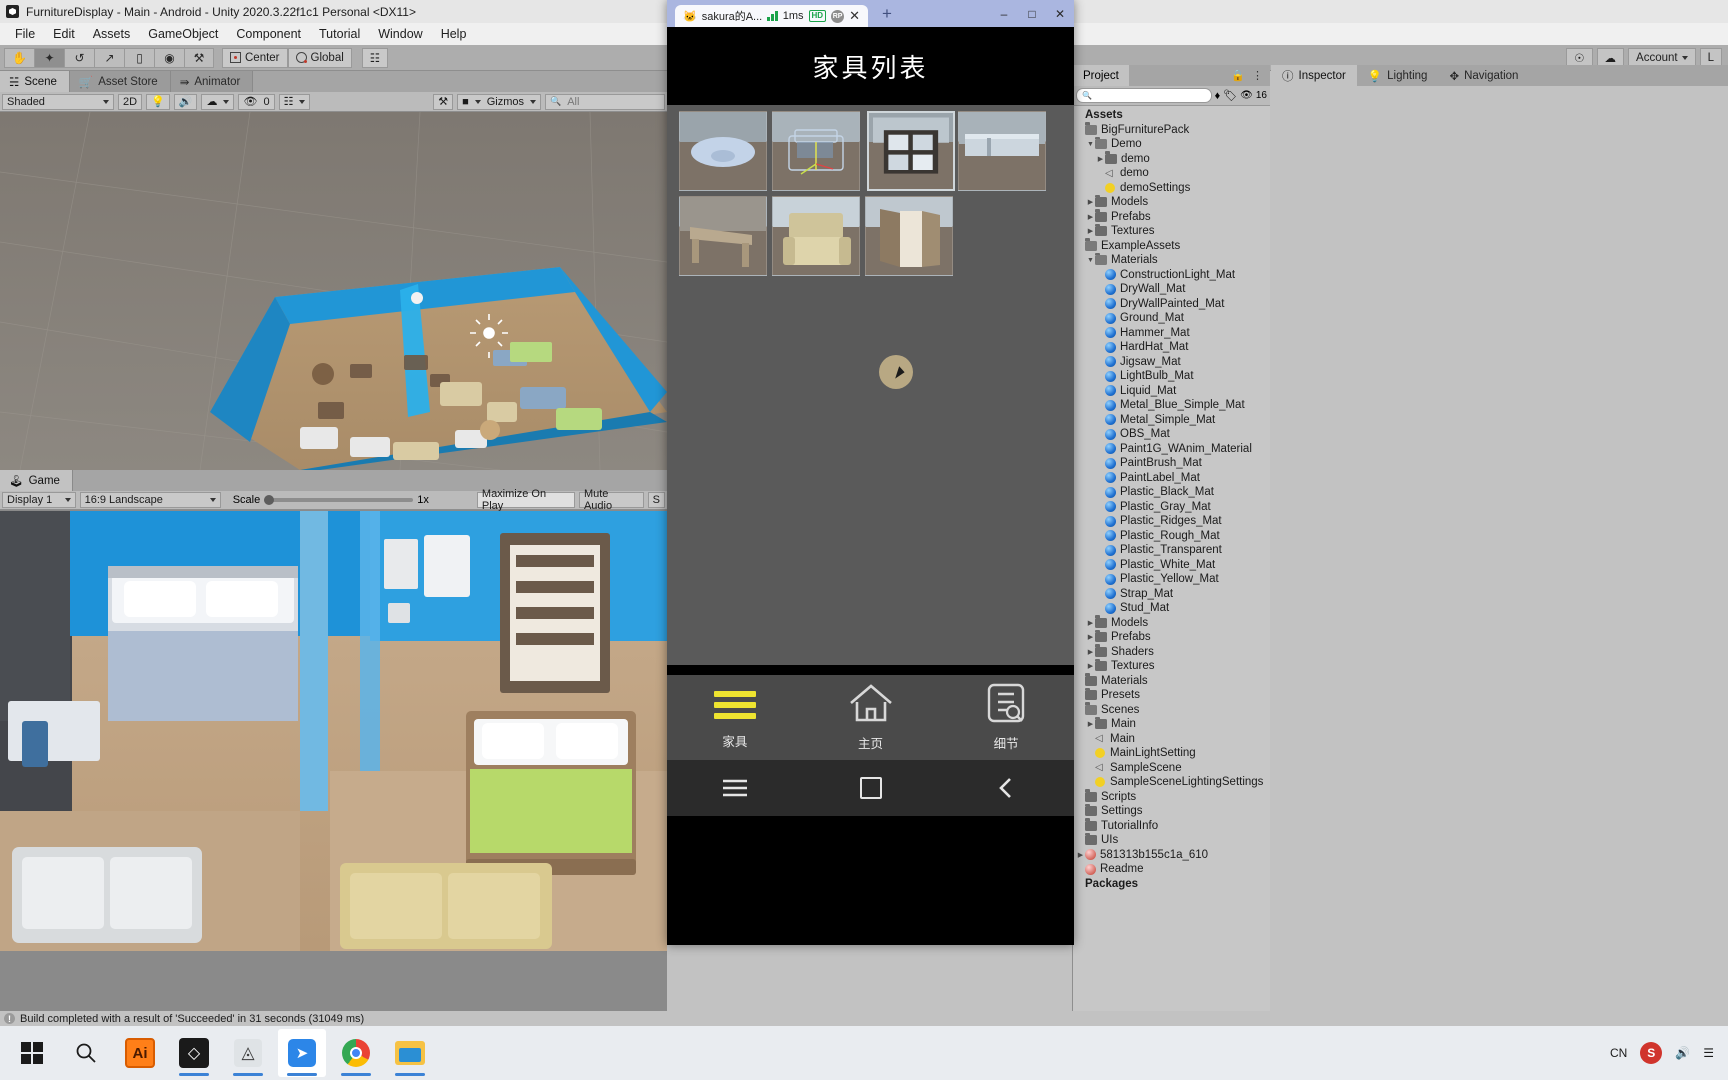  I want to click on filter-by-label-icon: 🏷, so click(1230, 95).